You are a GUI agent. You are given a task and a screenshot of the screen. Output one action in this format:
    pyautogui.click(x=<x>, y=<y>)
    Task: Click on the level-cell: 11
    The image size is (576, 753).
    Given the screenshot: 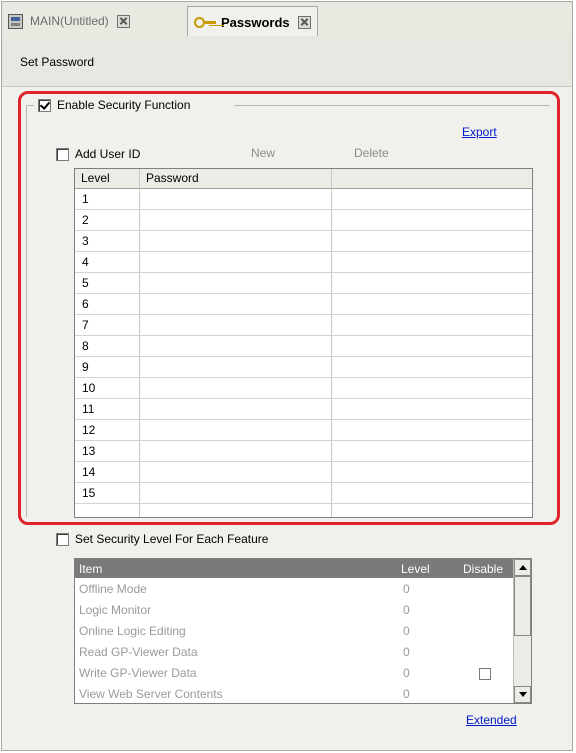 What is the action you would take?
    pyautogui.click(x=88, y=409)
    